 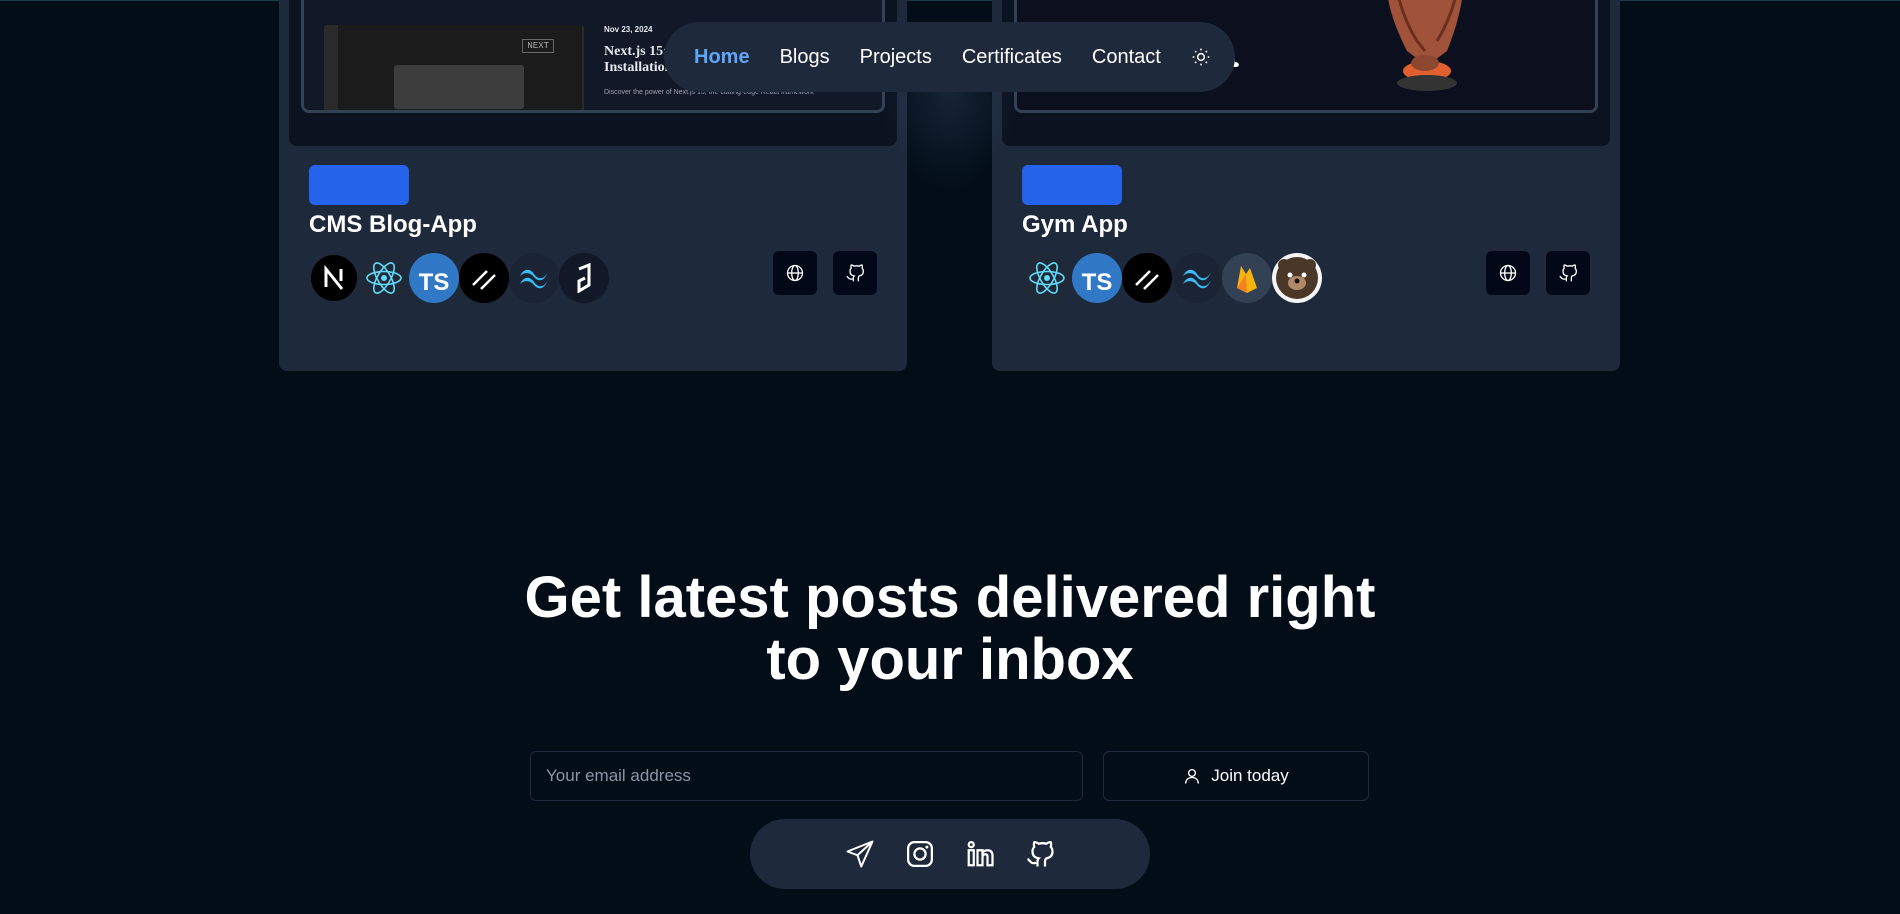 I want to click on next-badge: NEXT, so click(x=538, y=46).